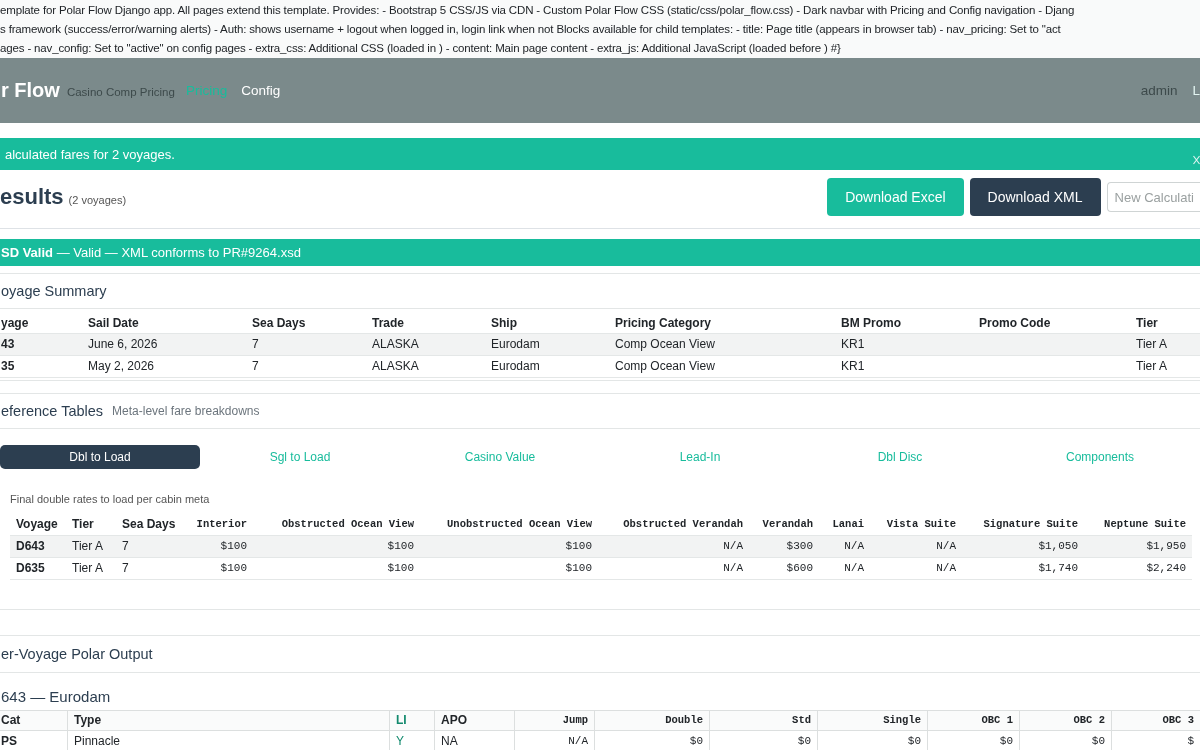 The image size is (1200, 750). I want to click on column-header: Unobstructed Ocean View, so click(519, 524).